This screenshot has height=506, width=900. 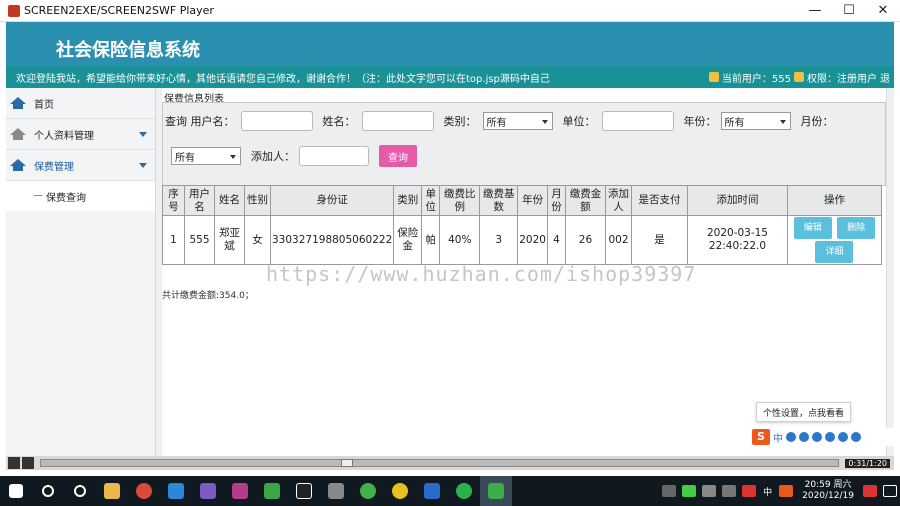 What do you see at coordinates (440, 463) in the screenshot?
I see `seek-bar` at bounding box center [440, 463].